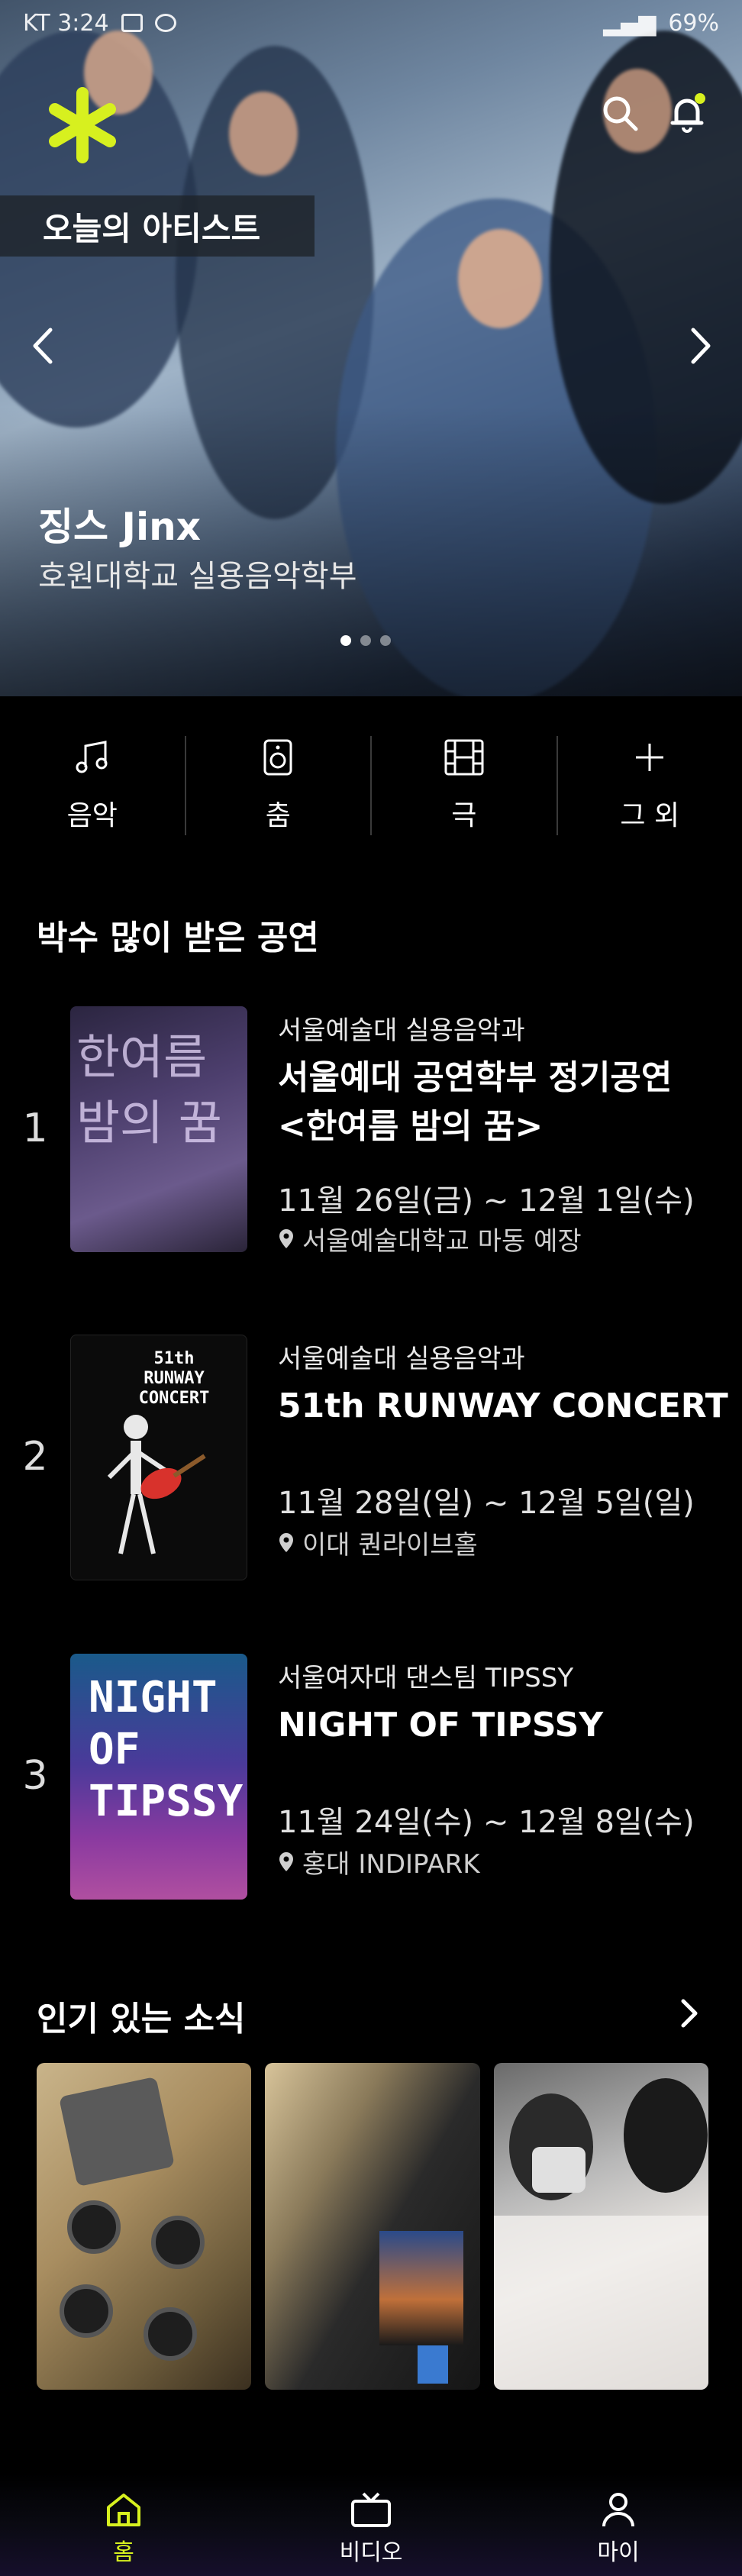  Describe the element at coordinates (426, 1678) in the screenshot. I see `show-organizer: 서울여자대 댄스팀 TIPSSY` at that location.